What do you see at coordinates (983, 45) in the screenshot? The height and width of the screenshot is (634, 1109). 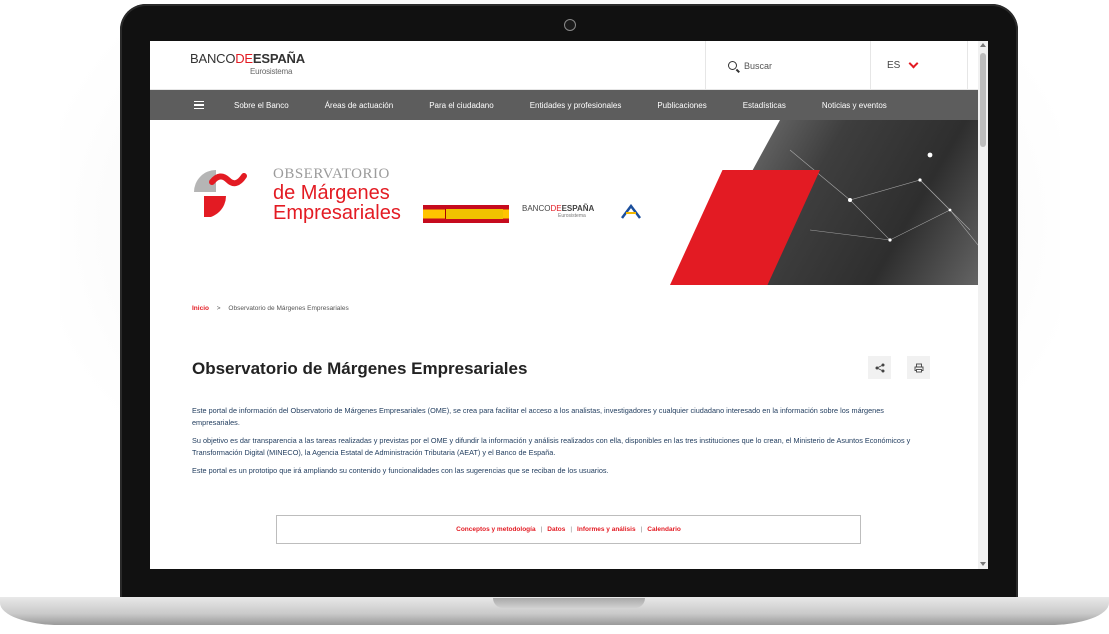 I see `scroll-up-arrow-icon` at bounding box center [983, 45].